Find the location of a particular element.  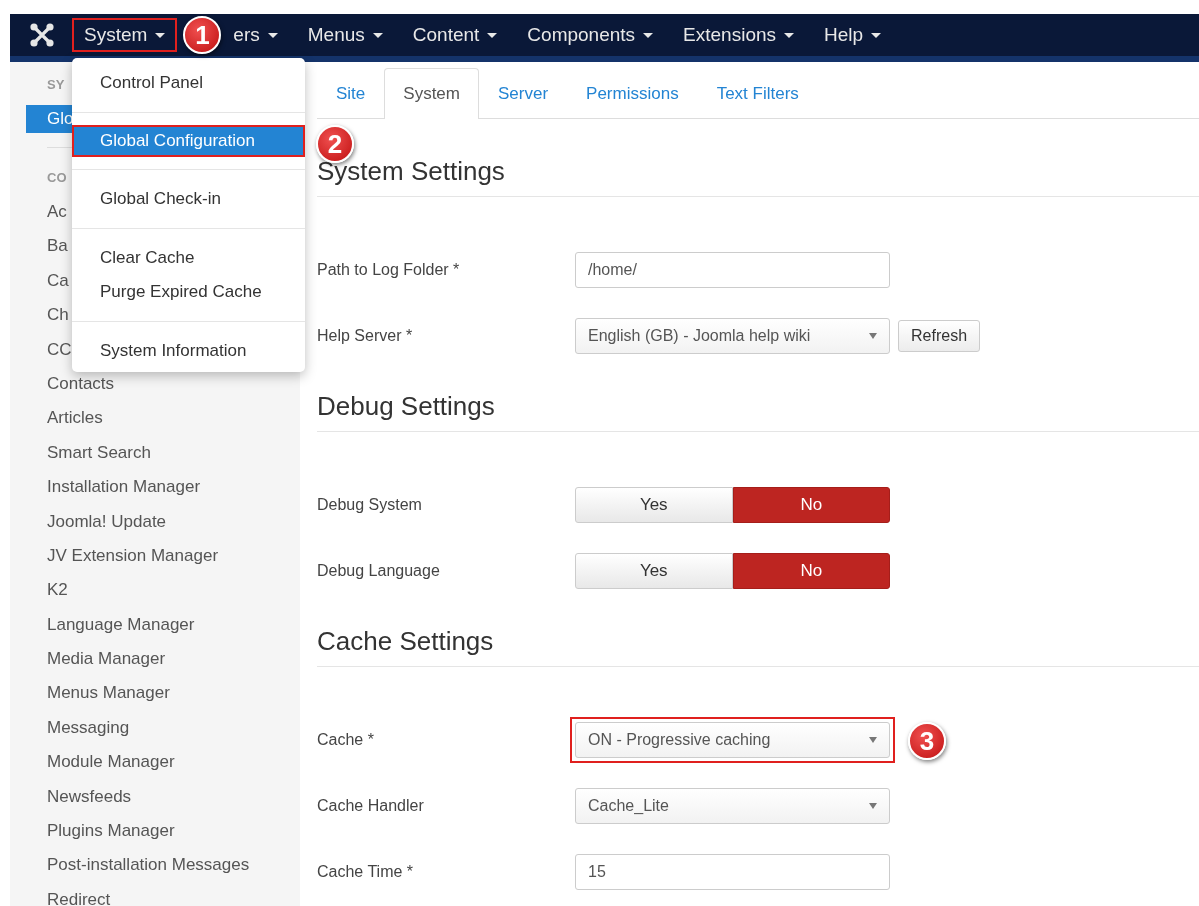

sidebar-item: Installation Manager is located at coordinates (124, 487).